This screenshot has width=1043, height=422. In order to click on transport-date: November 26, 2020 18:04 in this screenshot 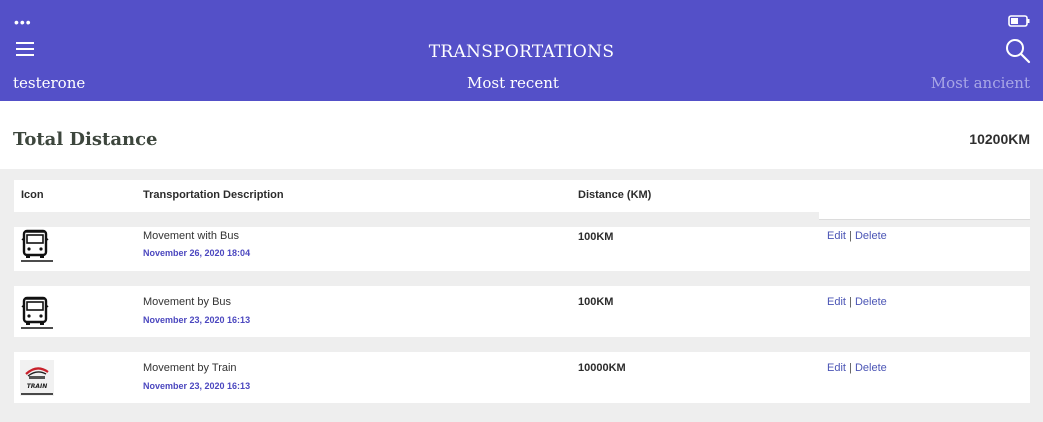, I will do `click(197, 253)`.